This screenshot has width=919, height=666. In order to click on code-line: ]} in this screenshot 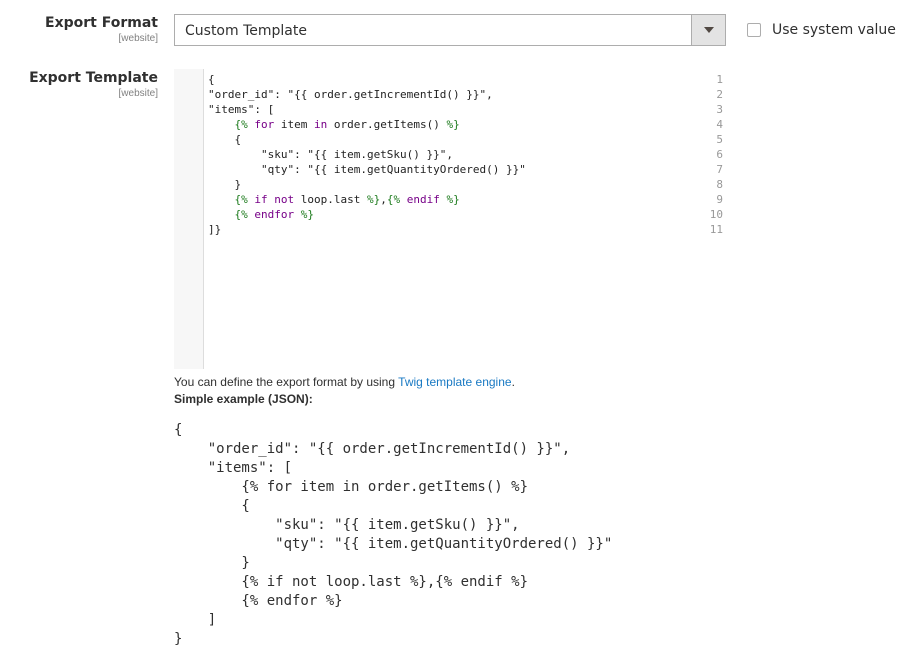, I will do `click(214, 229)`.